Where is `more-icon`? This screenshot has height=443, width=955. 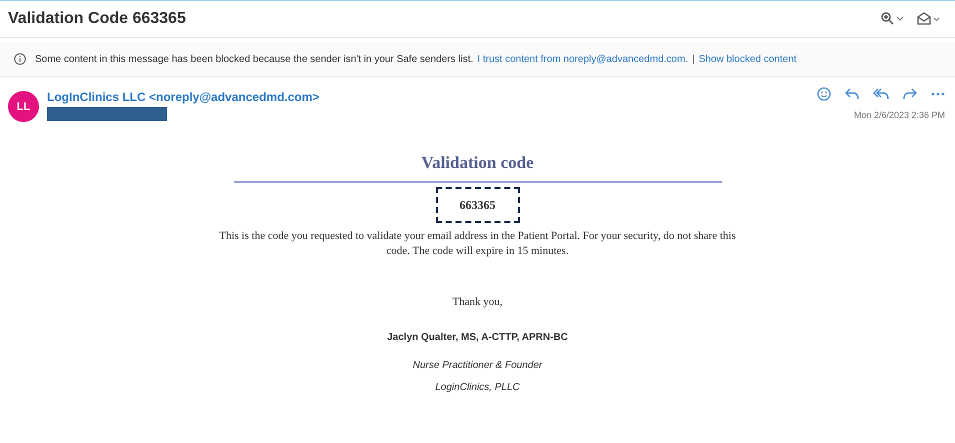 more-icon is located at coordinates (938, 94).